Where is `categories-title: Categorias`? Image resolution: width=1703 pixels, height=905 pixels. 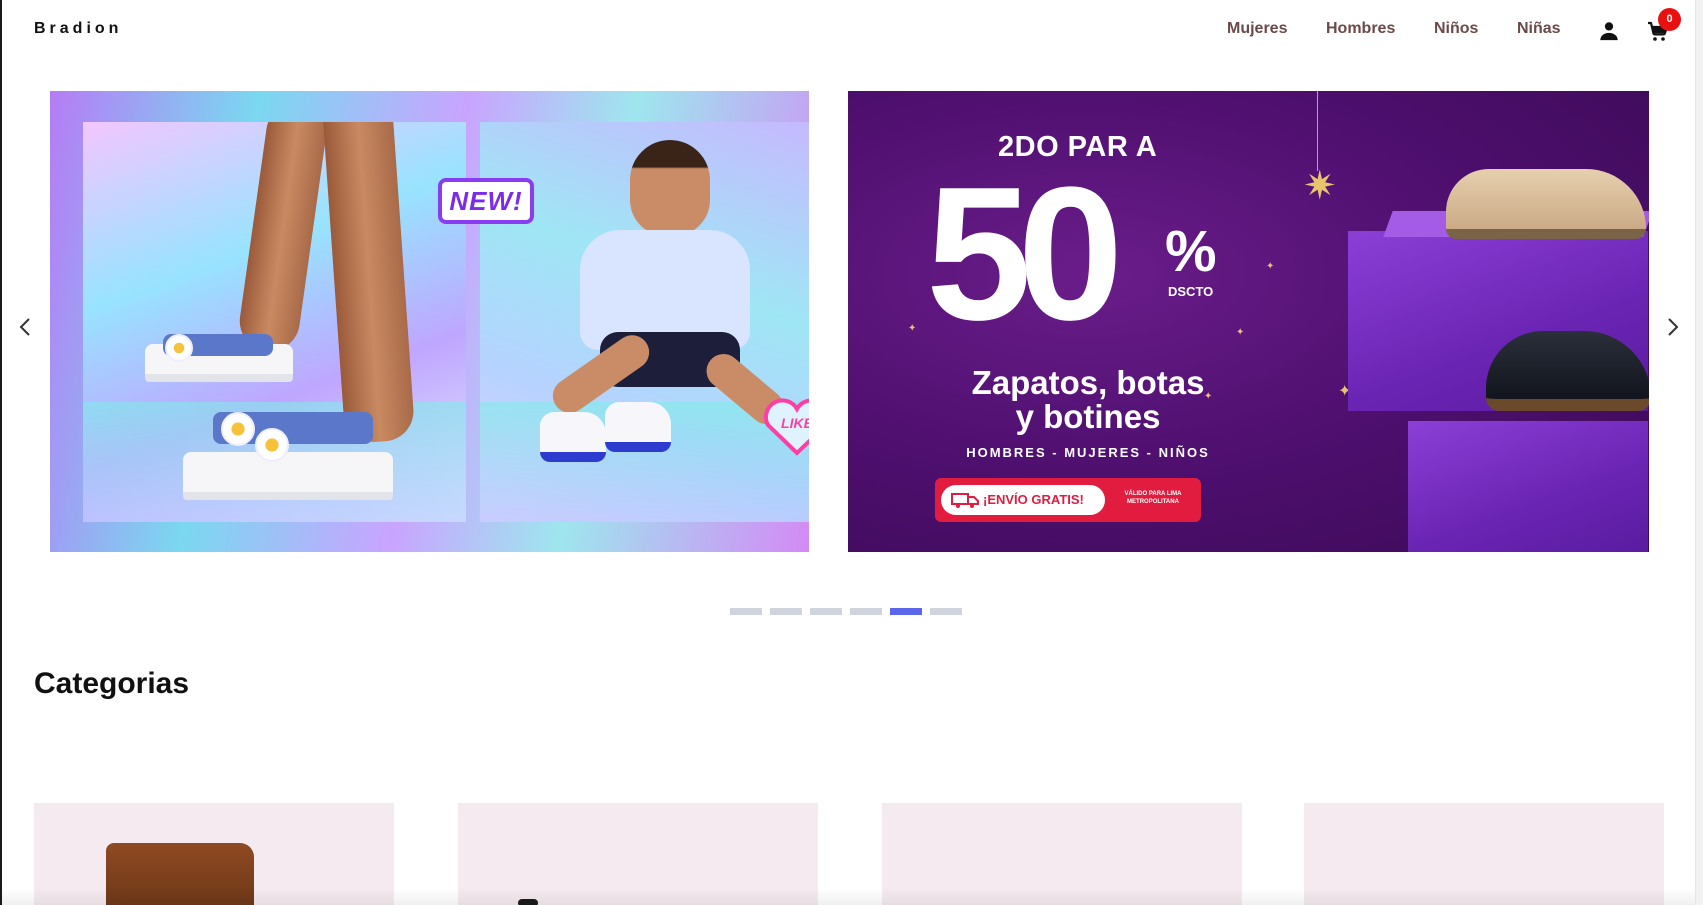
categories-title: Categorias is located at coordinates (112, 683).